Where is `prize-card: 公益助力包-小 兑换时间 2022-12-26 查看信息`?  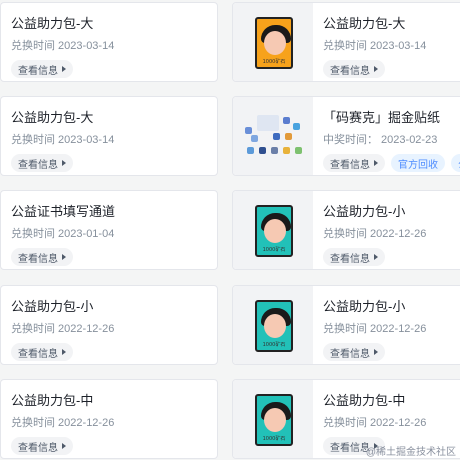
prize-card: 公益助力包-小 兑换时间 2022-12-26 查看信息 is located at coordinates (109, 325).